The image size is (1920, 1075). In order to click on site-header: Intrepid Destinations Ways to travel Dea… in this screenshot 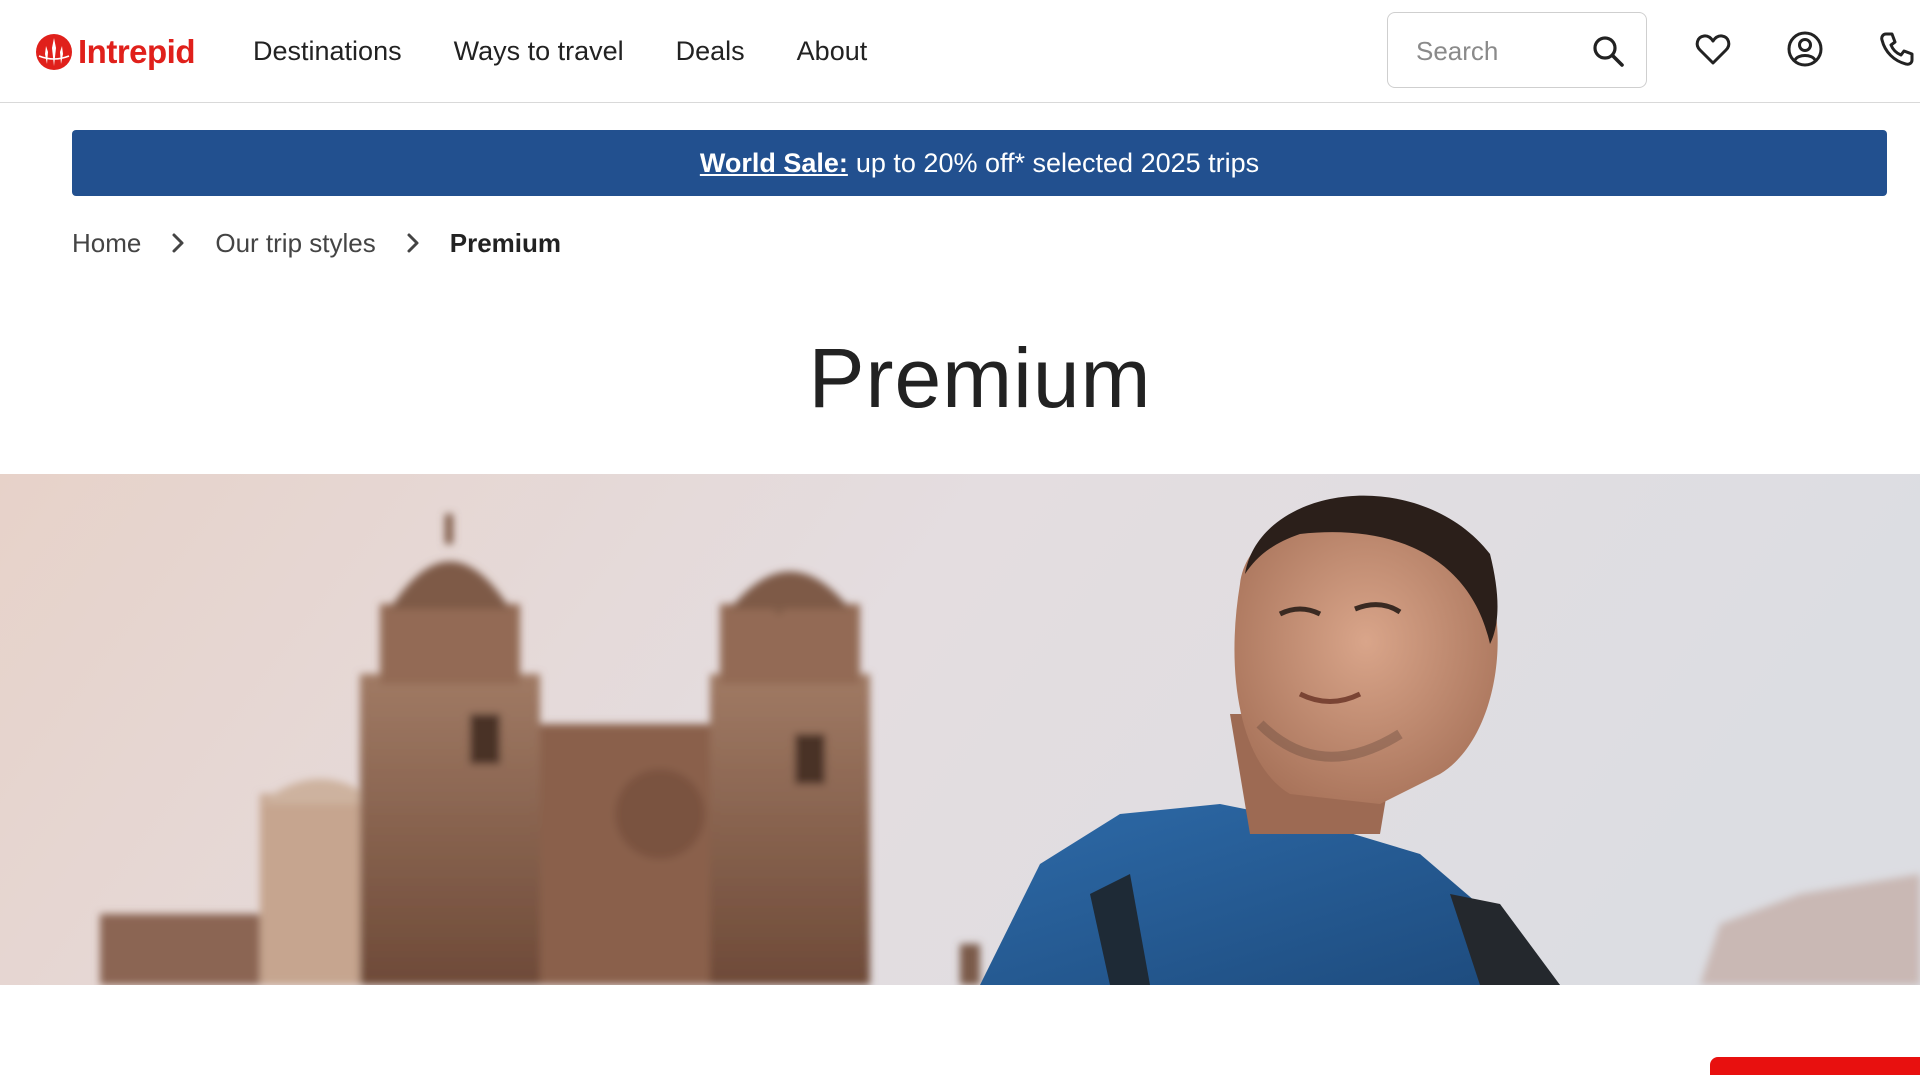, I will do `click(960, 51)`.